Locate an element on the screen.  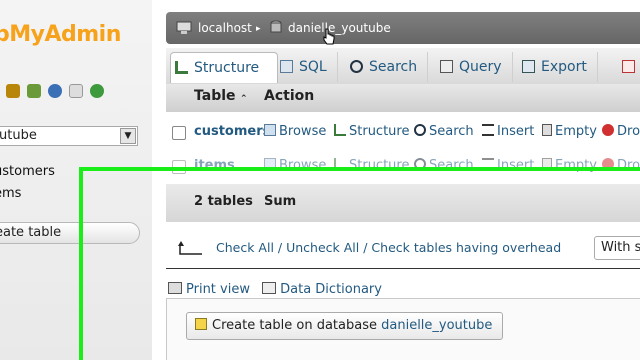
print-view-link: Print view is located at coordinates (218, 289).